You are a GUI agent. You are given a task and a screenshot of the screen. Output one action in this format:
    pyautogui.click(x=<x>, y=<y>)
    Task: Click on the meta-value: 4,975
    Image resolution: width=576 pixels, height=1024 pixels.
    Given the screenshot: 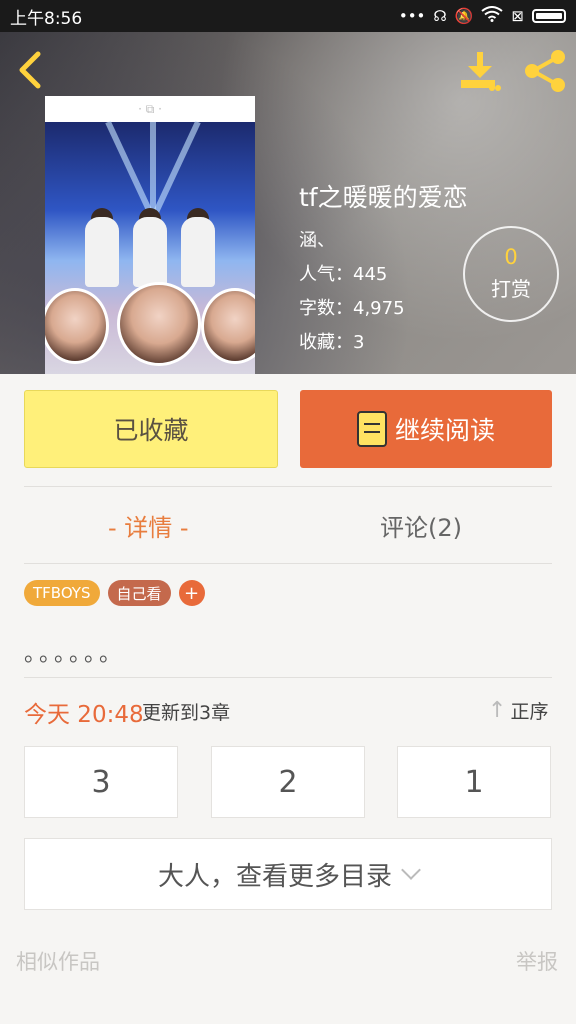 What is the action you would take?
    pyautogui.click(x=379, y=308)
    